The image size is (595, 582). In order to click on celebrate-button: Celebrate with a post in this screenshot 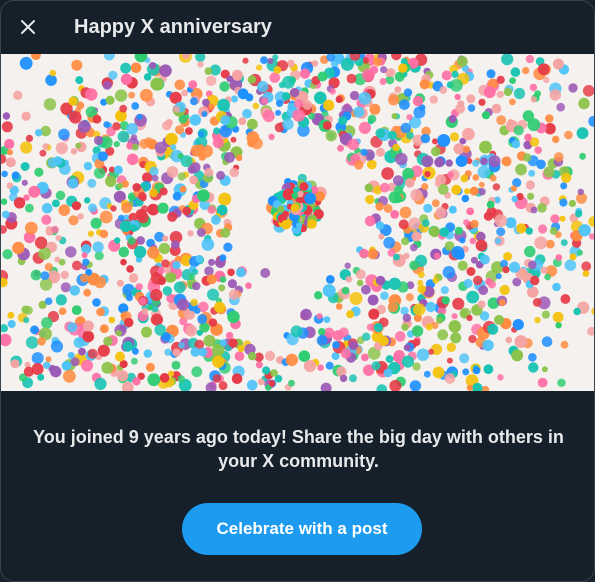, I will do `click(302, 529)`.